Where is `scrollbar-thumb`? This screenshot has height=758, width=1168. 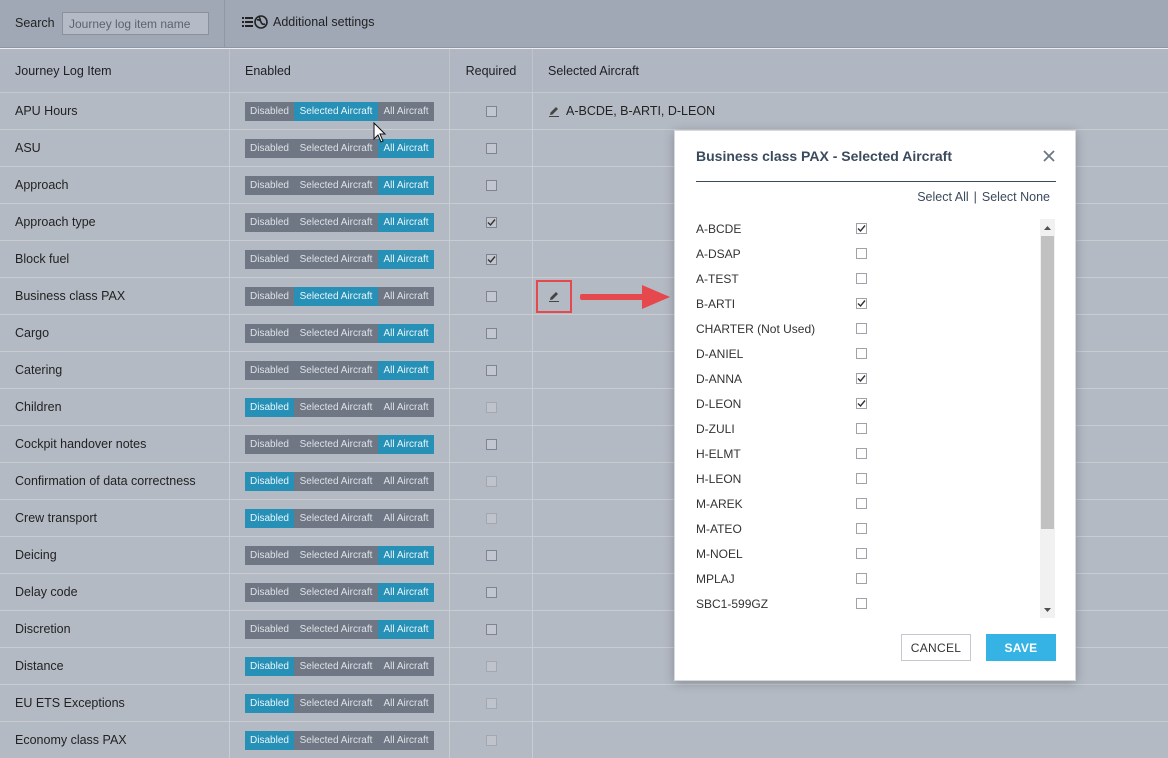
scrollbar-thumb is located at coordinates (1047, 382).